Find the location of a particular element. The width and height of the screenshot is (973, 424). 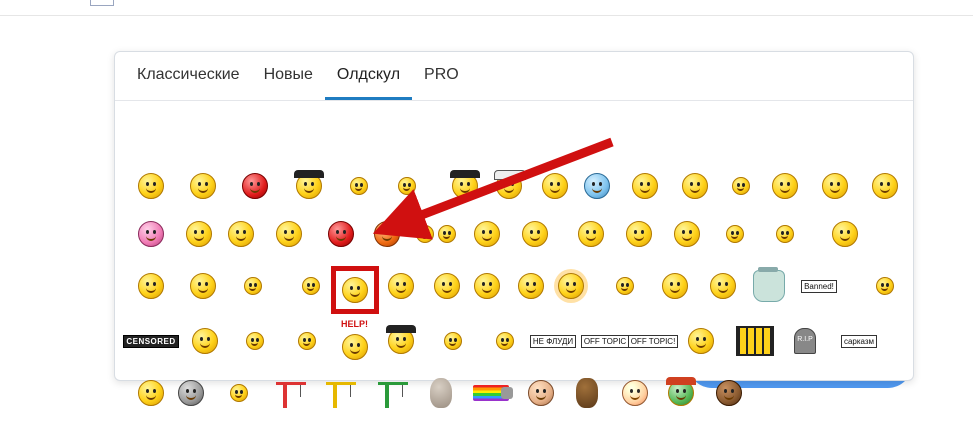

smiley-sleep-pillow is located at coordinates (625, 286).